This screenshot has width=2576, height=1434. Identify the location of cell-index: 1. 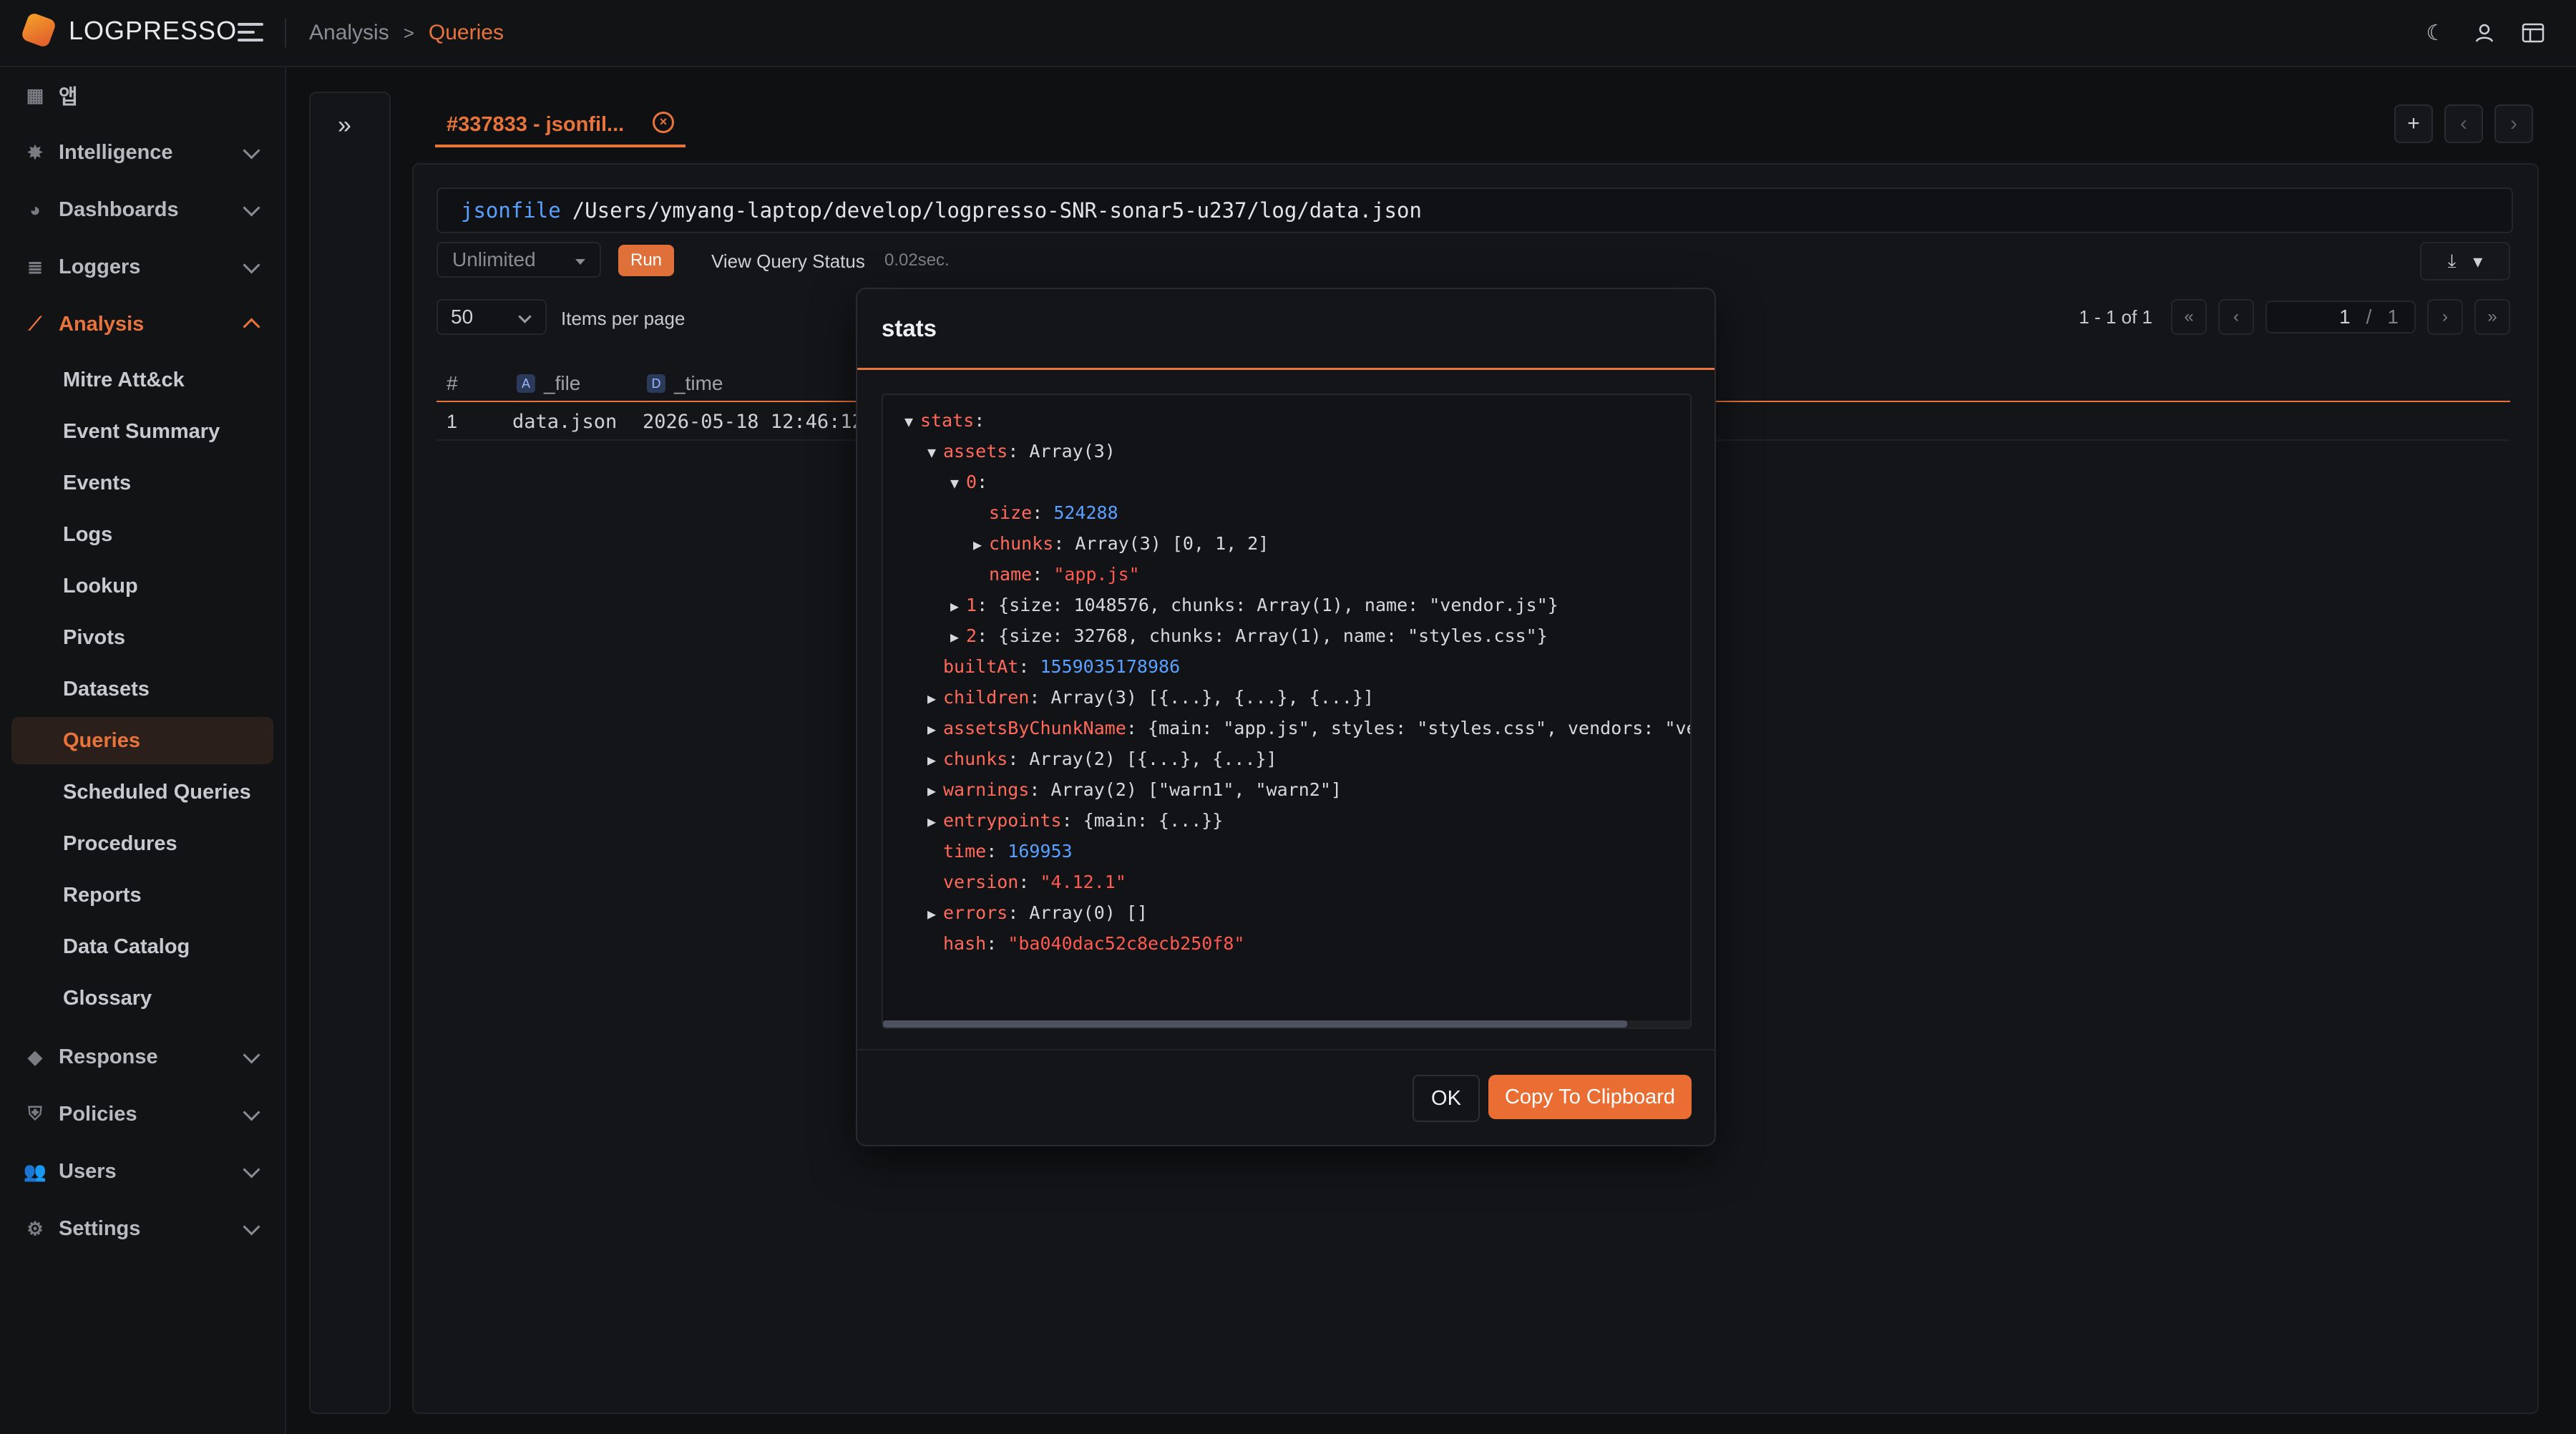
(452, 421).